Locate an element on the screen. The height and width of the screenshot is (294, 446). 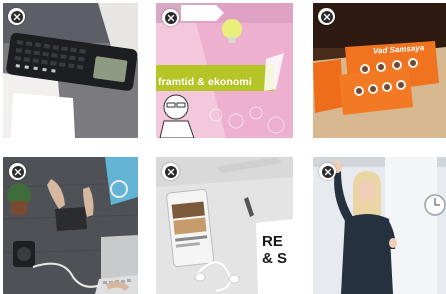
gallery-item-calculator is located at coordinates (70, 70).